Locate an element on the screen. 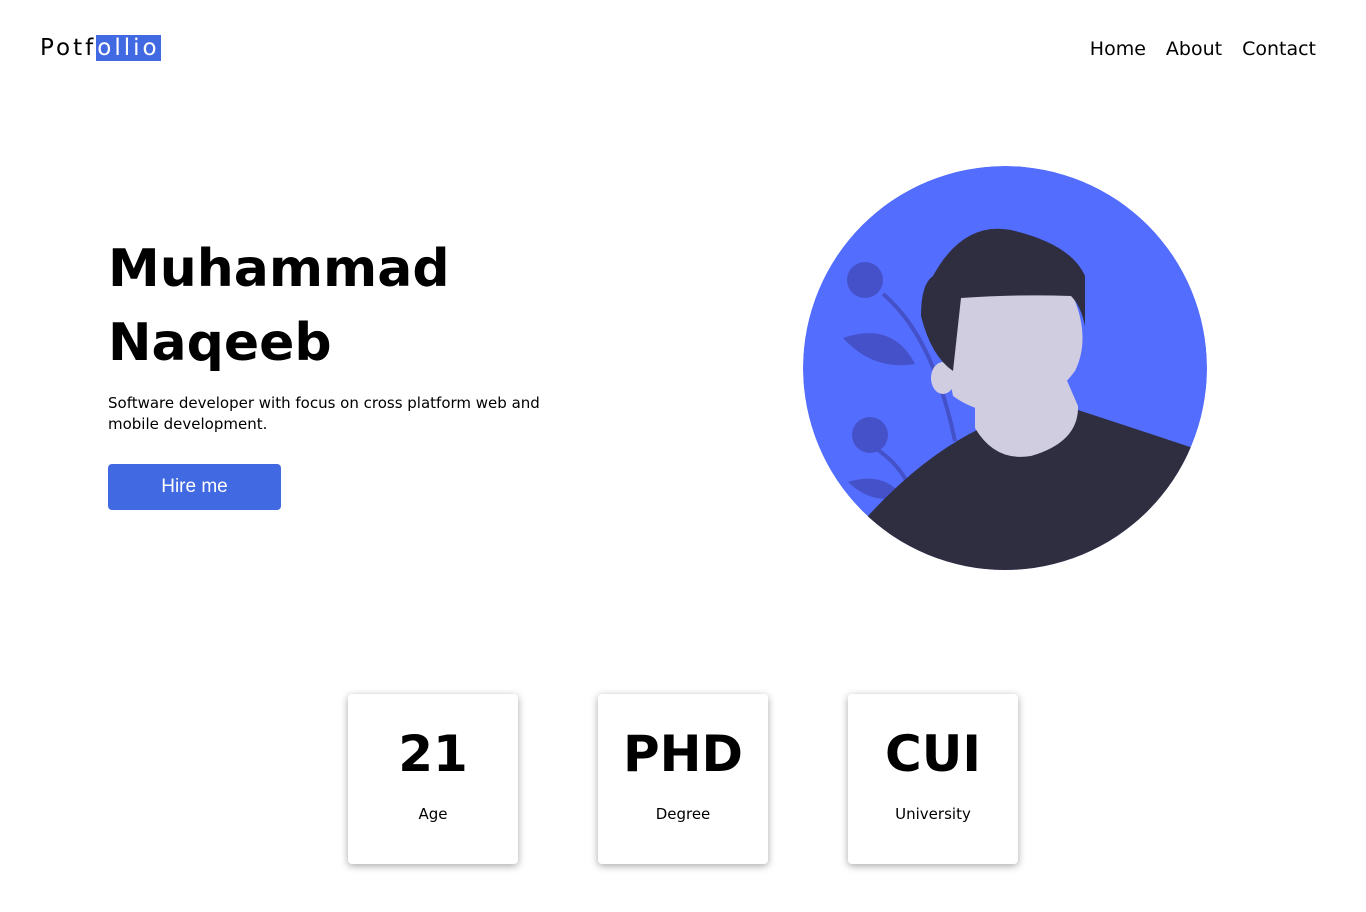 The height and width of the screenshot is (912, 1366). stat-label: Degree is located at coordinates (683, 814).